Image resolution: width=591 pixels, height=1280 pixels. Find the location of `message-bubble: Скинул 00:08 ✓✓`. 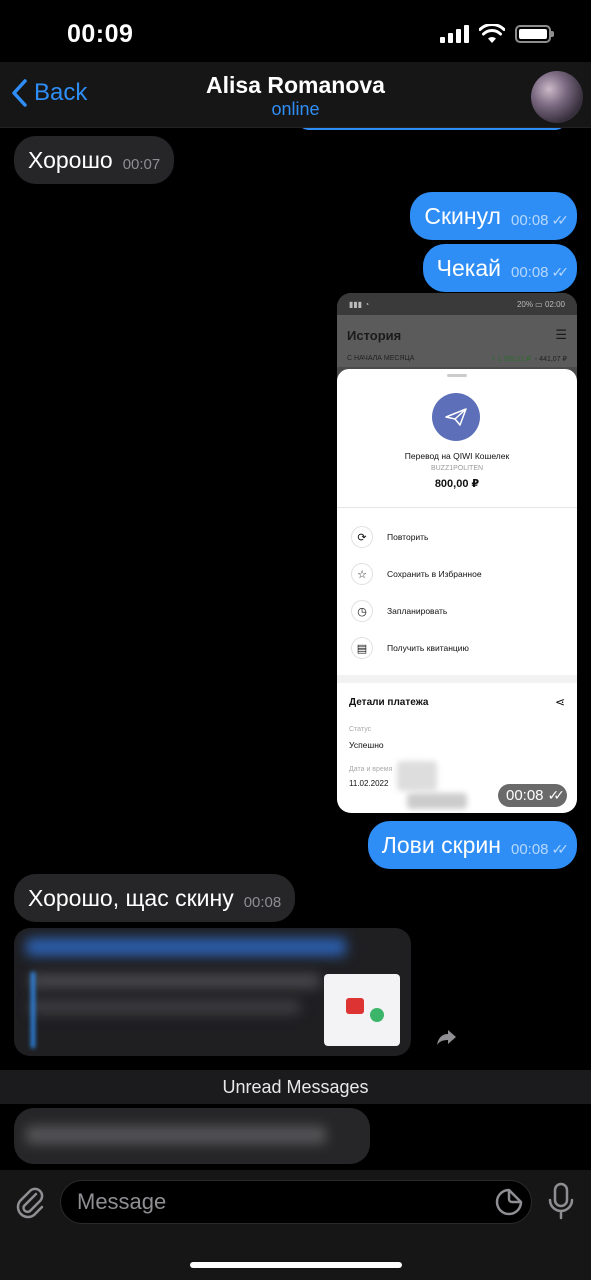

message-bubble: Скинул 00:08 ✓✓ is located at coordinates (493, 216).